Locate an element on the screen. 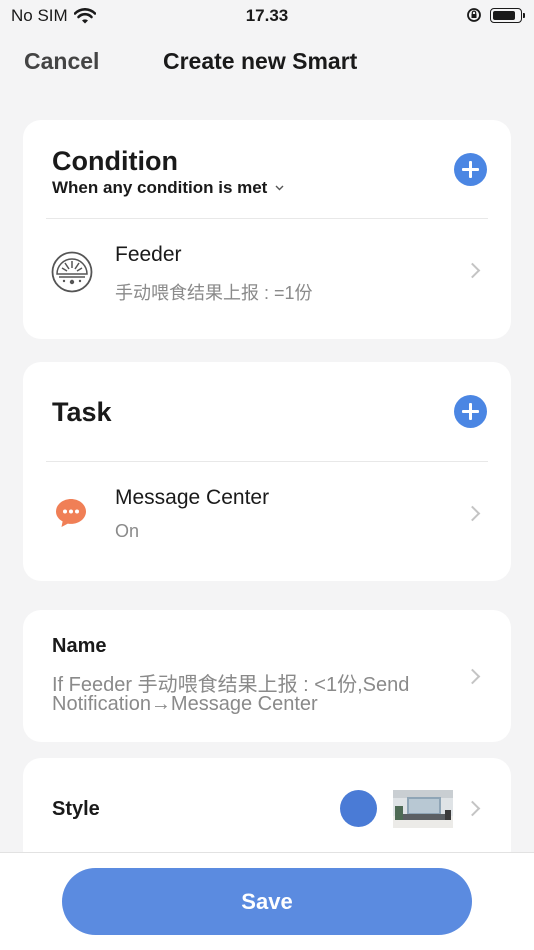  condition-match-dropdown: When any condition is met is located at coordinates (168, 188).